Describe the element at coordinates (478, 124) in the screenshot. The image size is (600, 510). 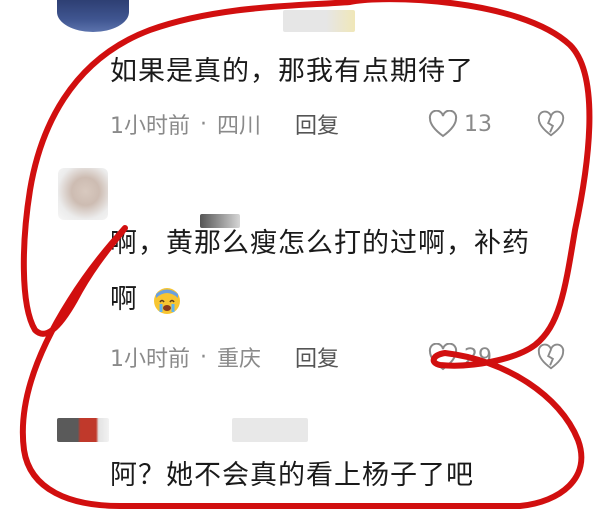
I see `like-count: 13` at that location.